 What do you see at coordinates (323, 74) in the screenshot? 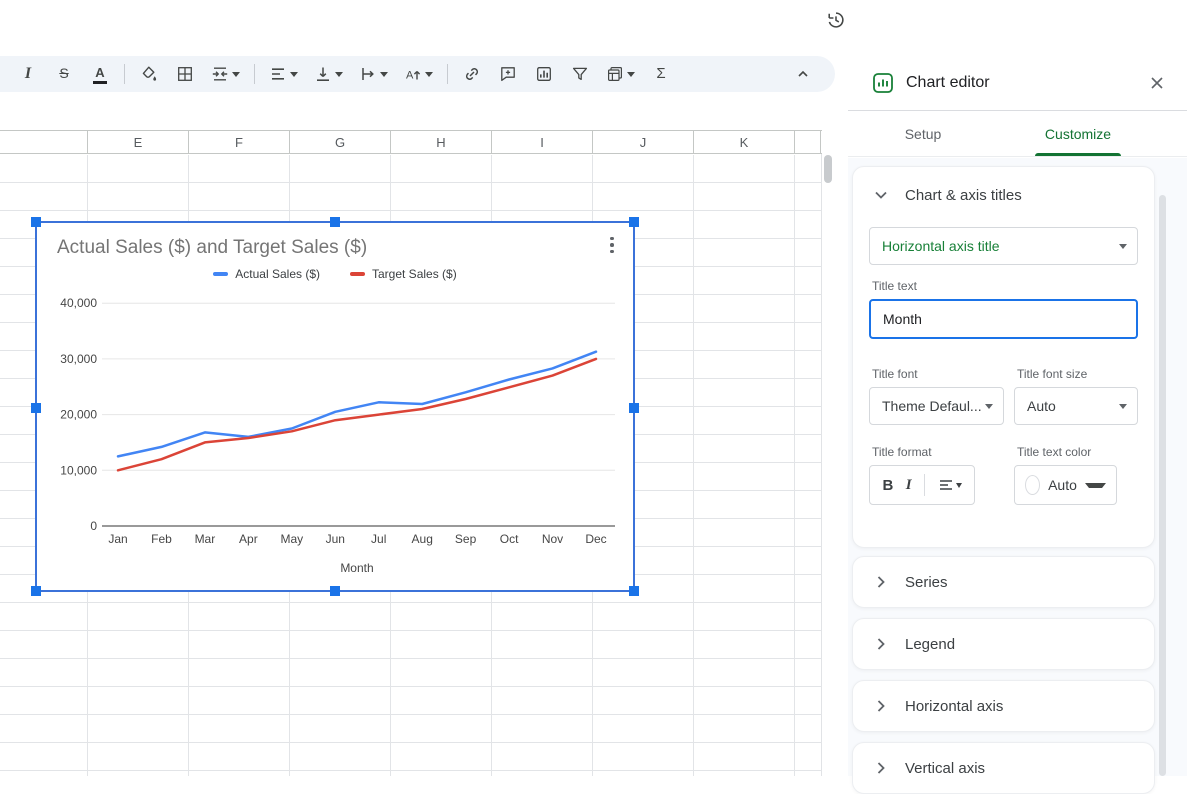
I see `vertical-align-icon` at bounding box center [323, 74].